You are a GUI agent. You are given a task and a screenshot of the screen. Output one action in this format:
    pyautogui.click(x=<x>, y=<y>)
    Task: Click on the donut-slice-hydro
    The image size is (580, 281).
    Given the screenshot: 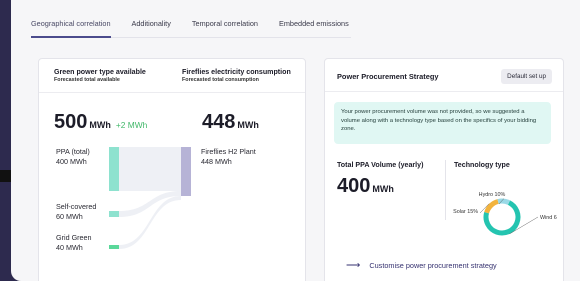 What is the action you would take?
    pyautogui.click(x=504, y=201)
    